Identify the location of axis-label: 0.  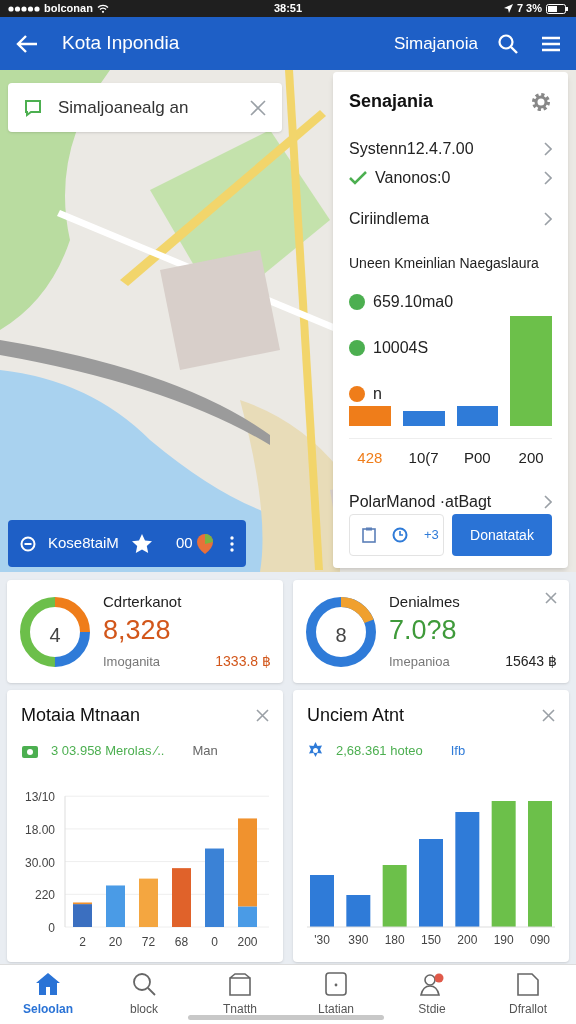
(214, 940).